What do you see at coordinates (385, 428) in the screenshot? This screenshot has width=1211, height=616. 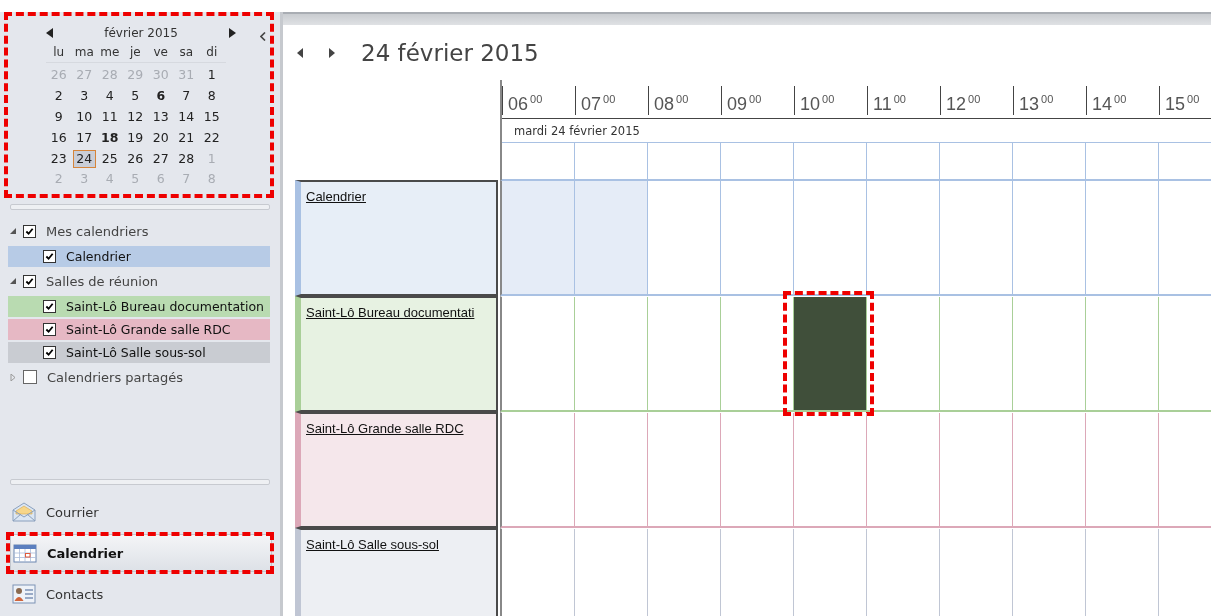 I see `calendar-name-link: Saint-Lô Grande salle RDC` at bounding box center [385, 428].